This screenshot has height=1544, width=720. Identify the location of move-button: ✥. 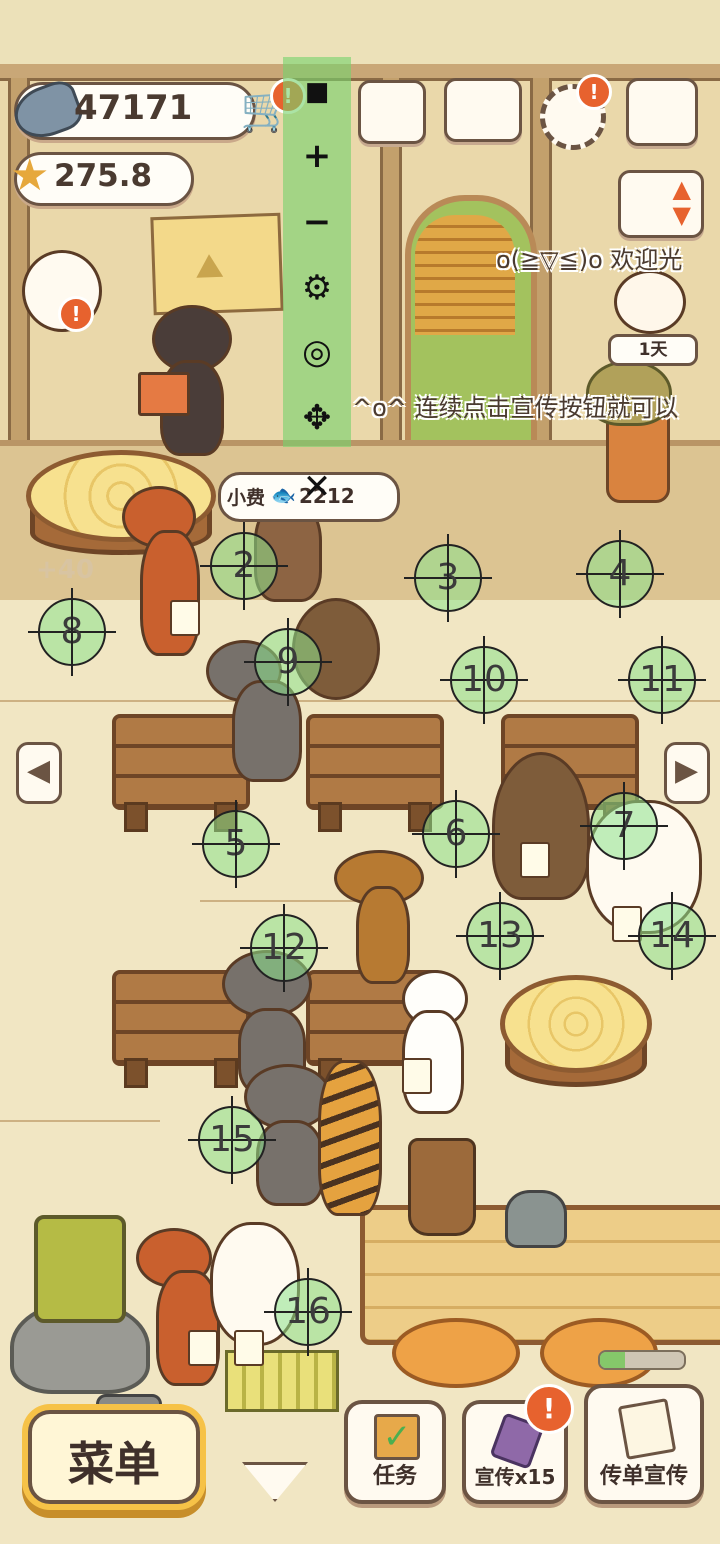
(317, 418).